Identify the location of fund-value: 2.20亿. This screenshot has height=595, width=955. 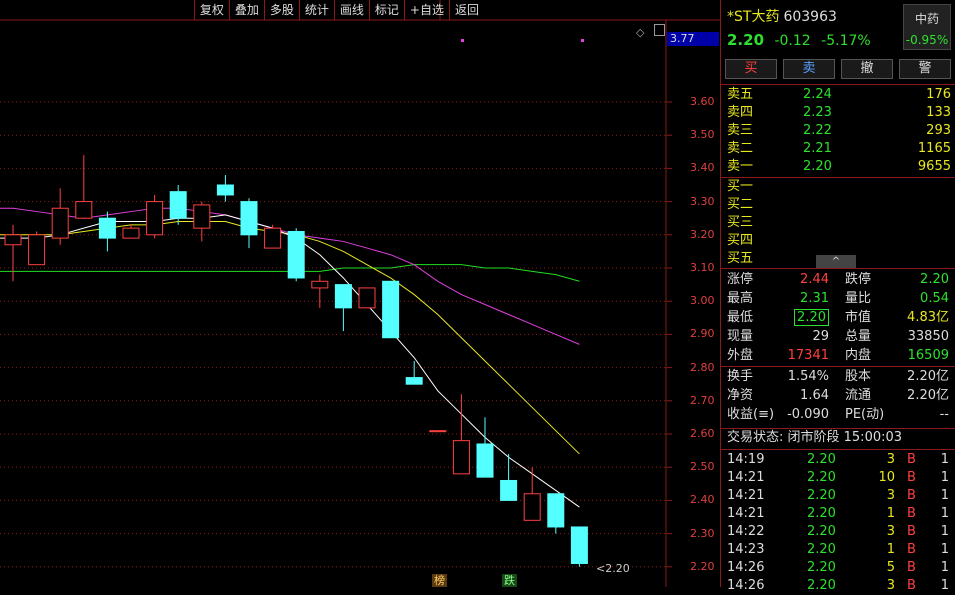
(928, 376).